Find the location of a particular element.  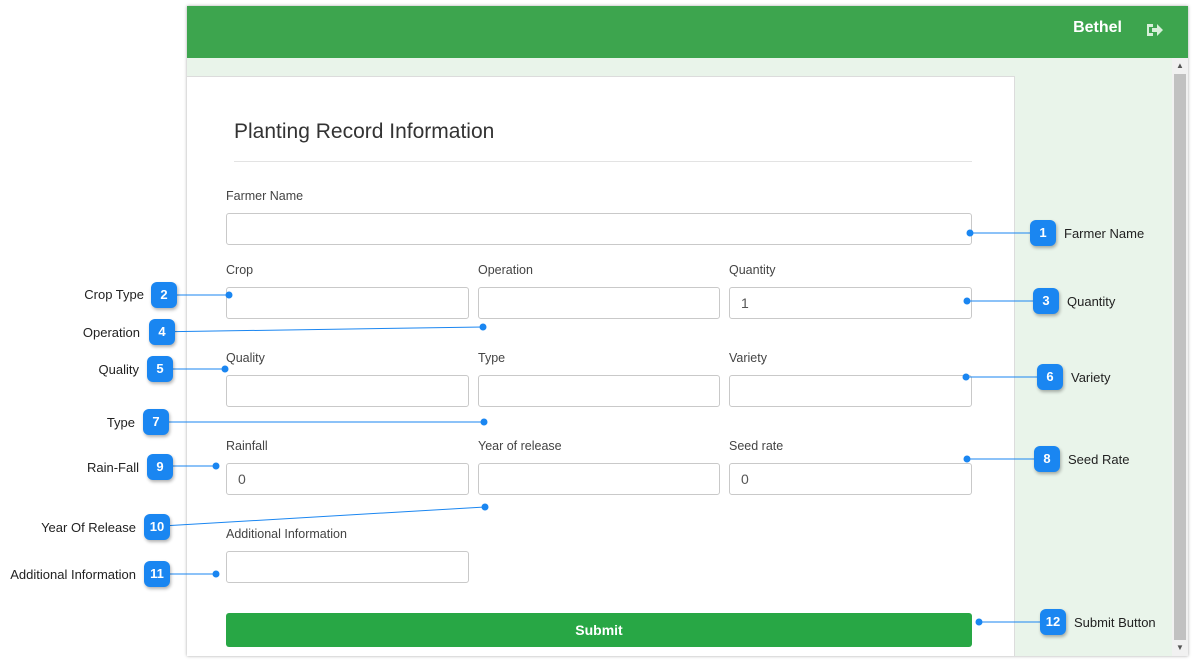

callout-badge-3: 3 is located at coordinates (1046, 301).